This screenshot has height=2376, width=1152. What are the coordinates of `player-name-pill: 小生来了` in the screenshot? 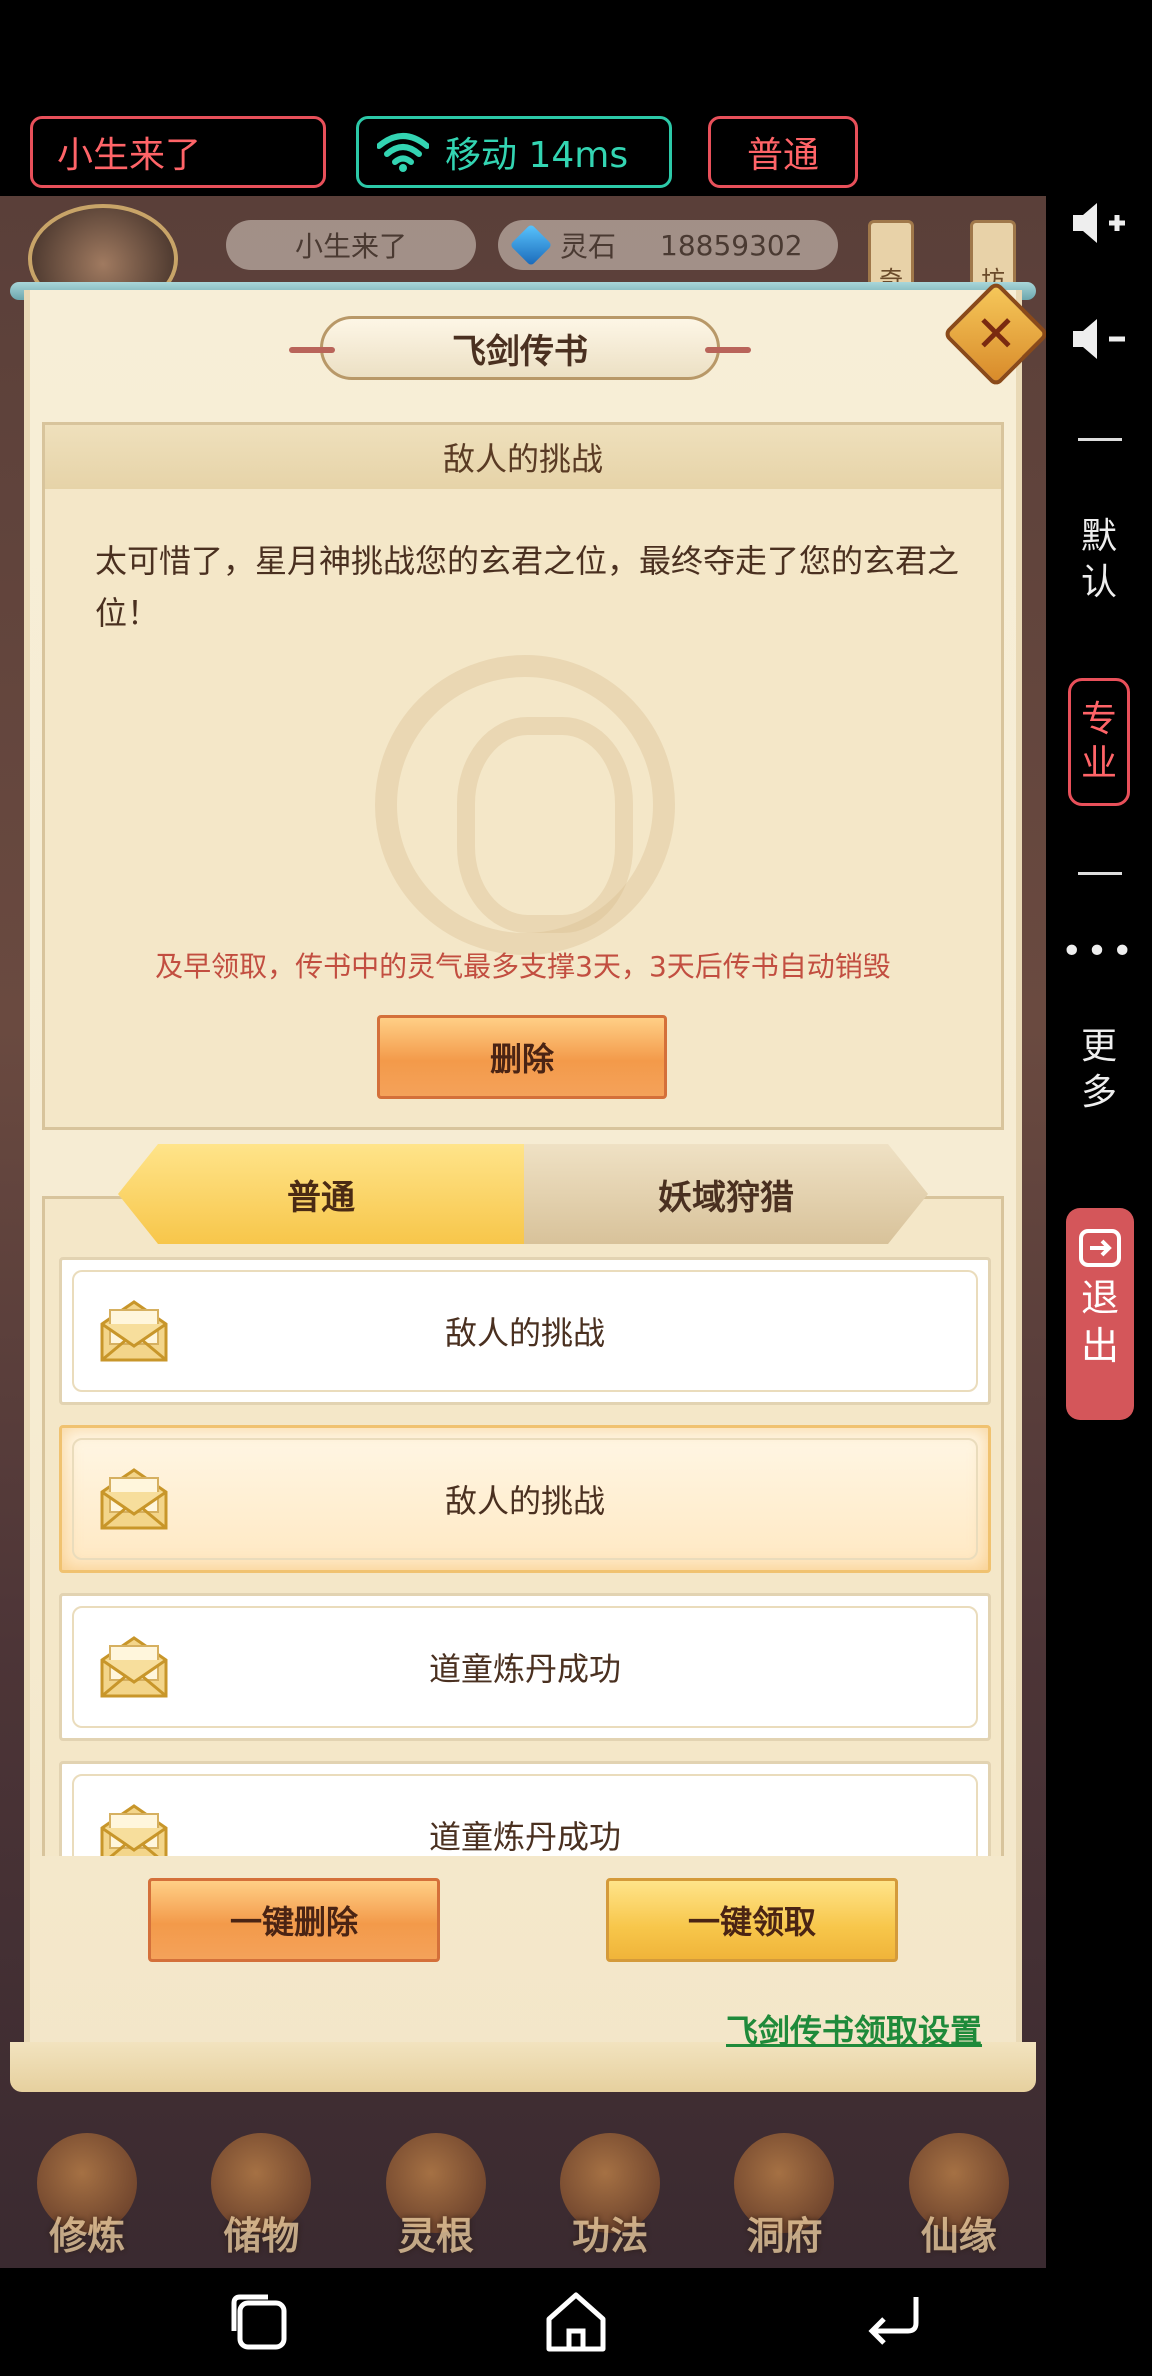 It's located at (178, 152).